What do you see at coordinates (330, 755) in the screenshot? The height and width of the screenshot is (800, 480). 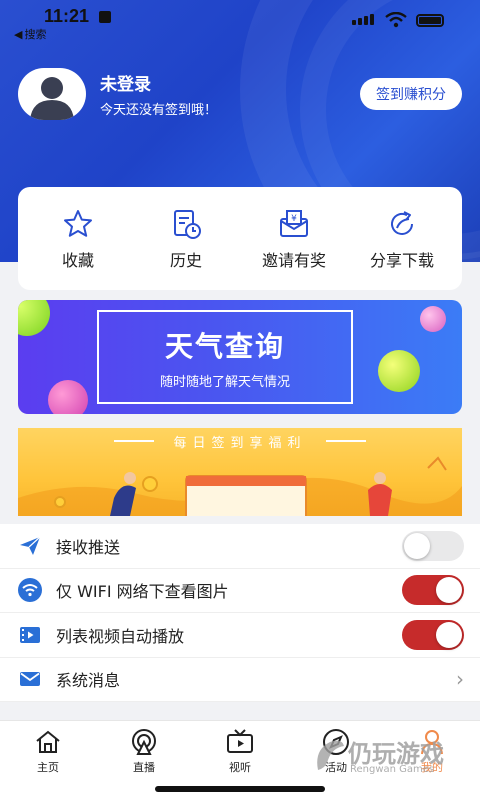 I see `watermark-logo-icon` at bounding box center [330, 755].